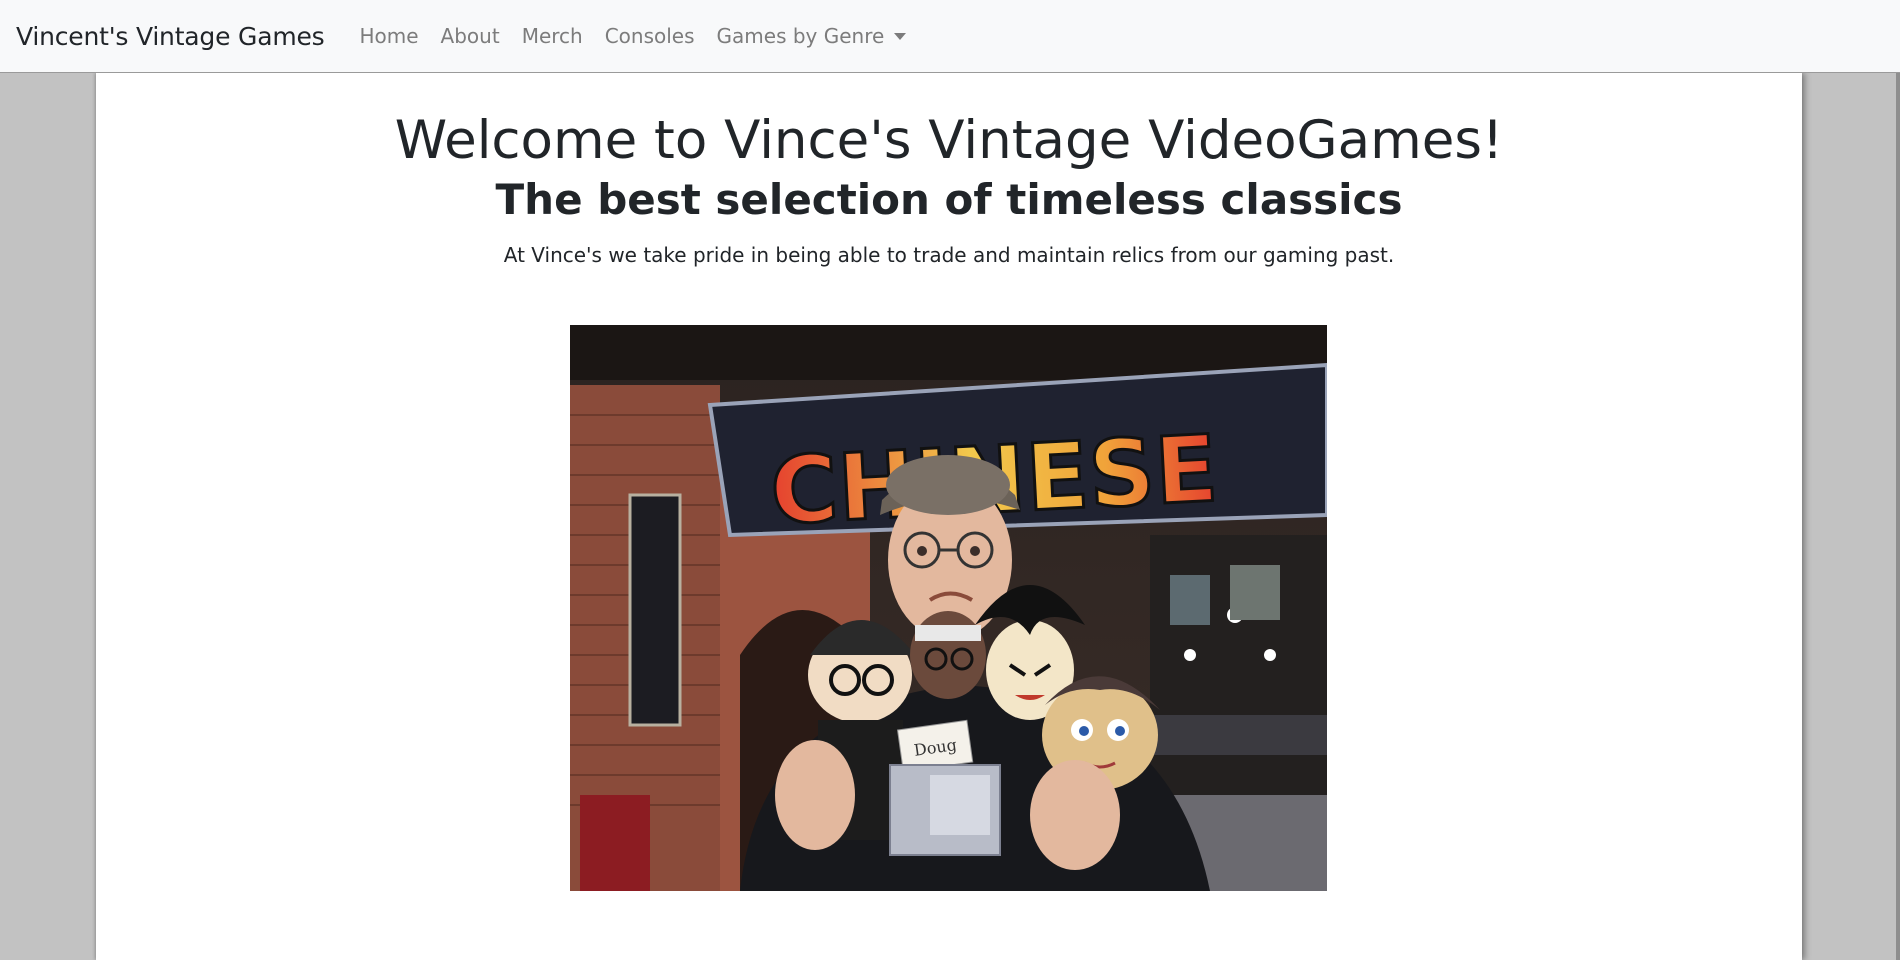 This screenshot has width=1900, height=960. I want to click on nav-links: Home About Merch Consoles Games by Genre, so click(632, 36).